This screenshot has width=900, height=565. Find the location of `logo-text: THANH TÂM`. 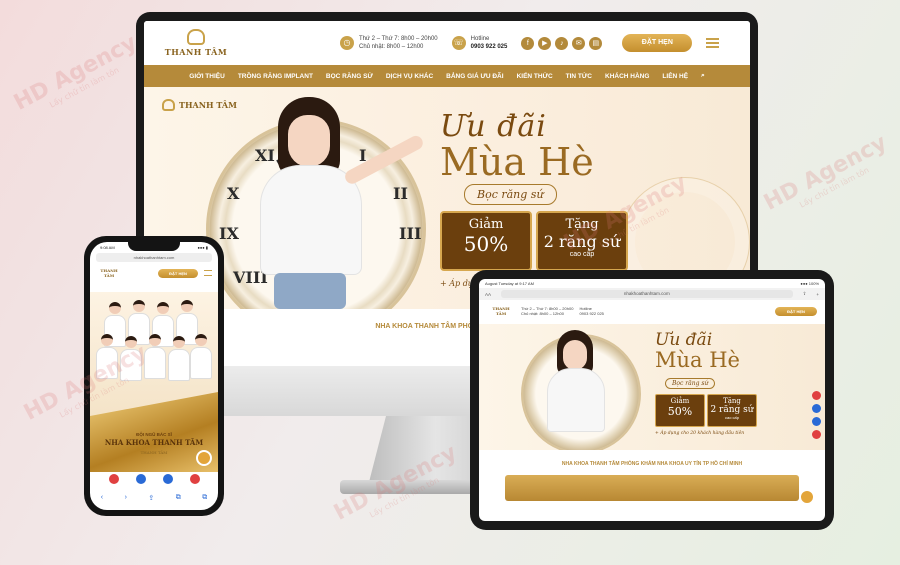

logo-text: THANH TÂM is located at coordinates (196, 52).